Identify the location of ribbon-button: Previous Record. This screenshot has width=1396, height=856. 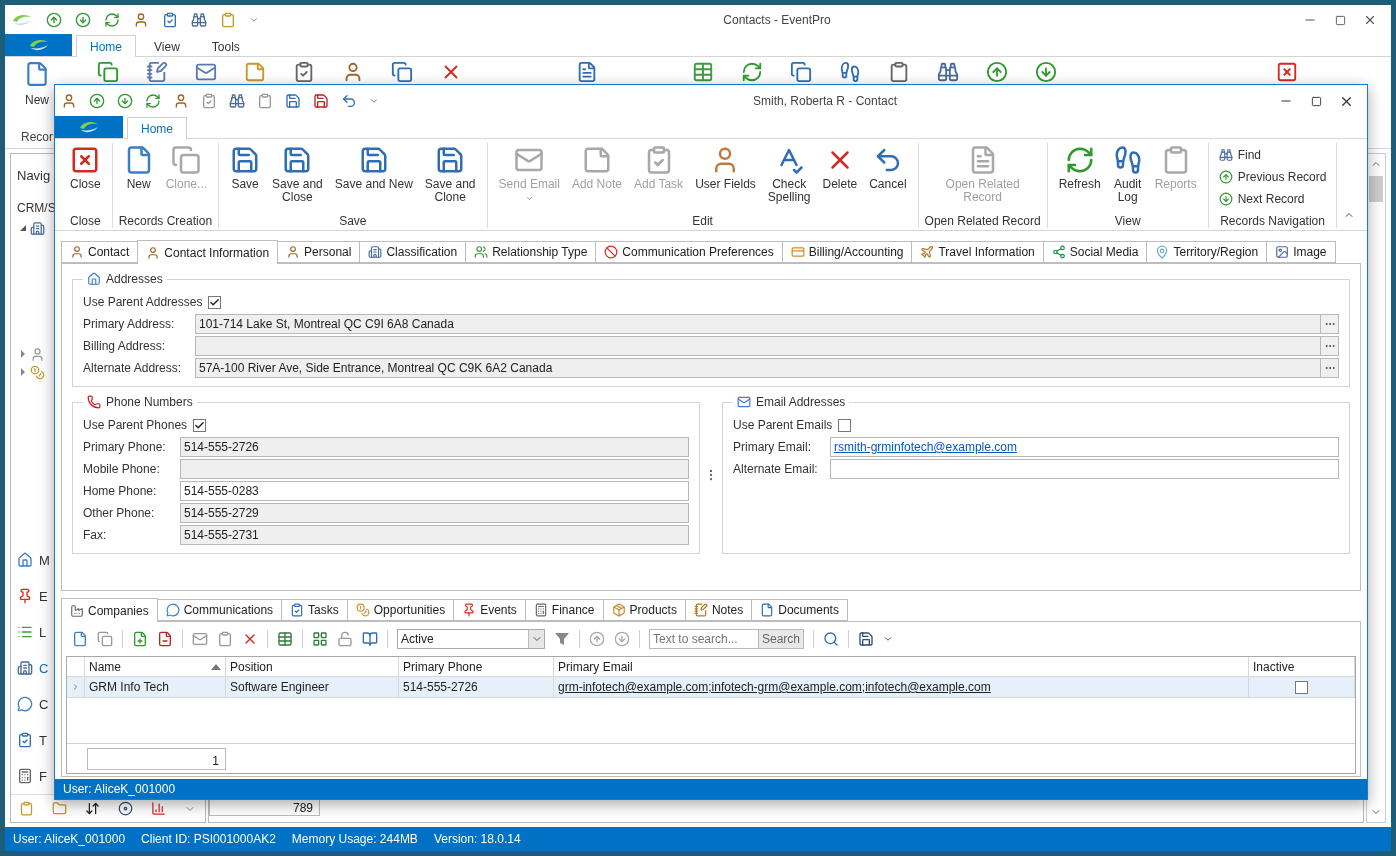
(1272, 177).